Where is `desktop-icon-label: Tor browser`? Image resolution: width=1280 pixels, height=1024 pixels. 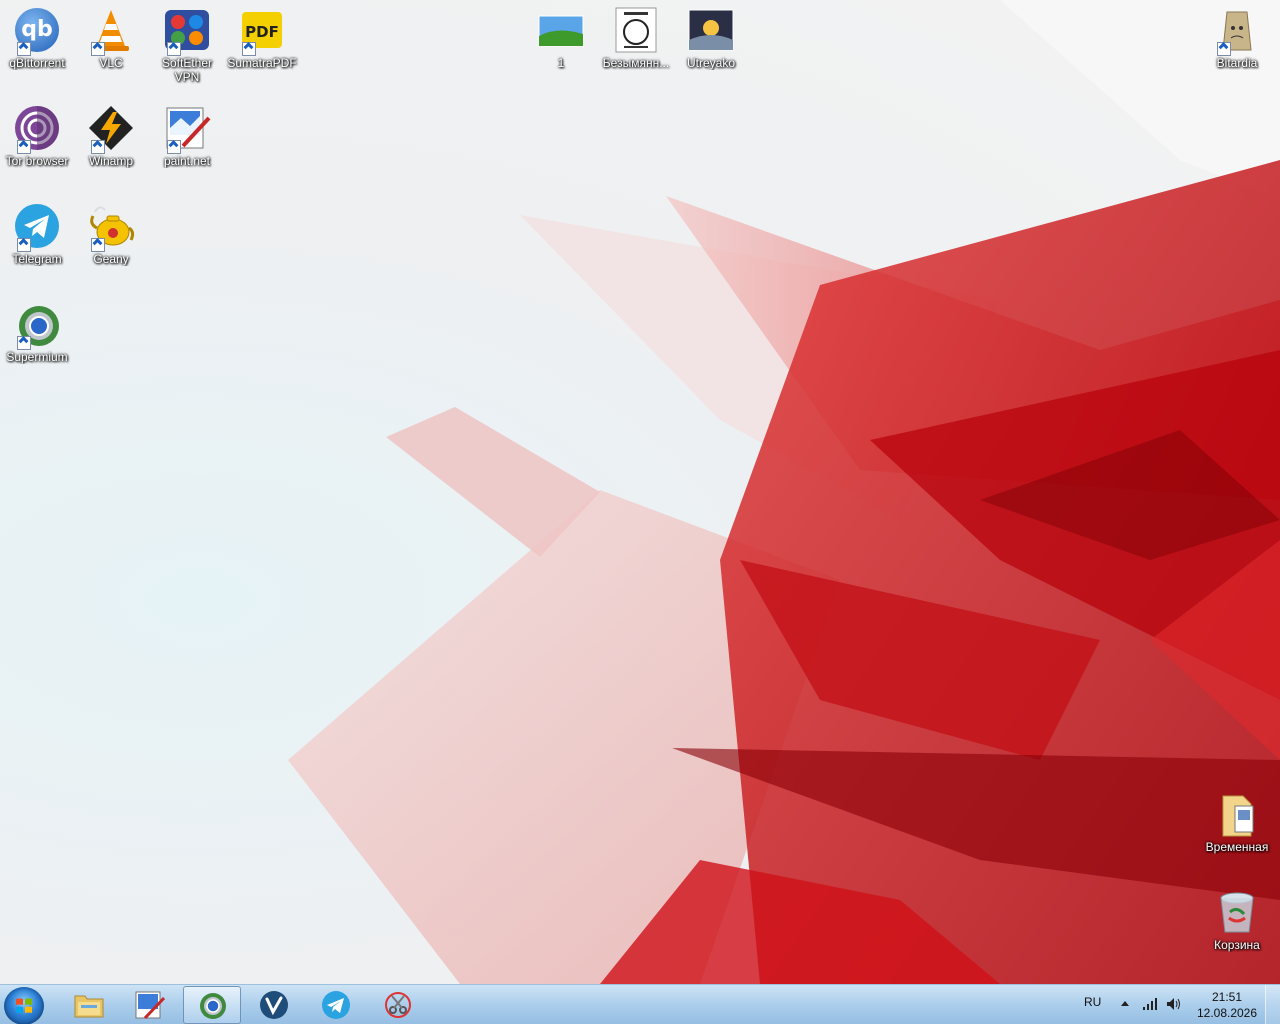 desktop-icon-label: Tor browser is located at coordinates (37, 161).